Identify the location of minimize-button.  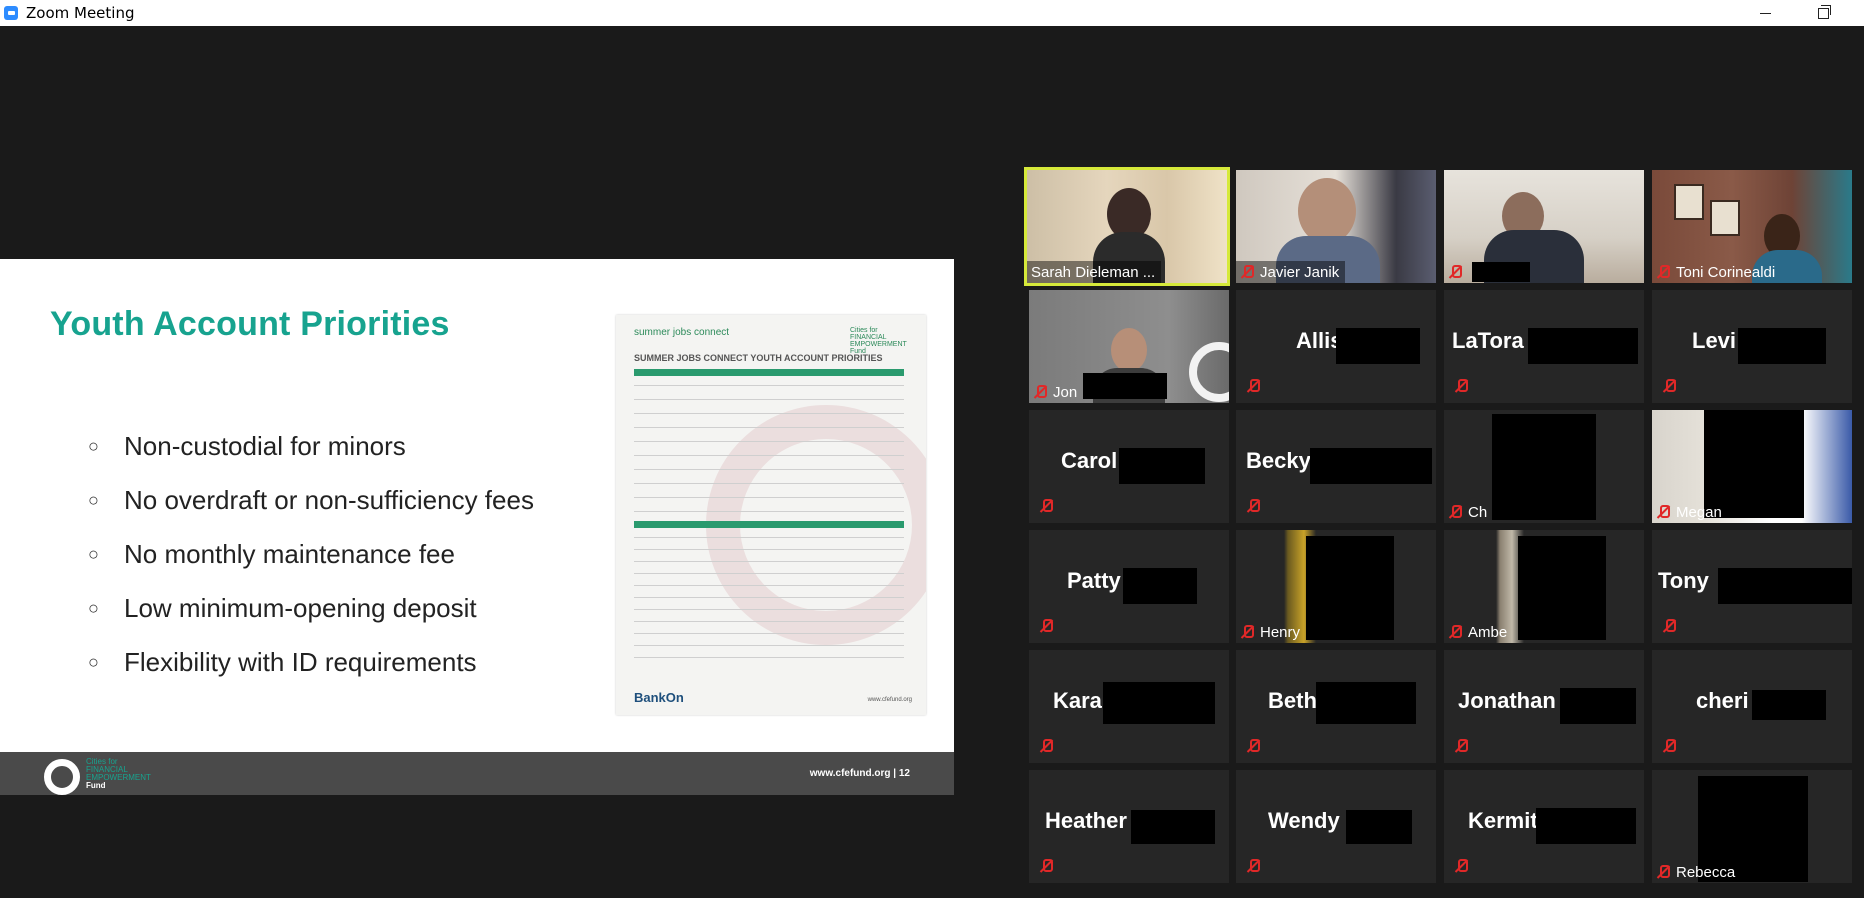
(1765, 13).